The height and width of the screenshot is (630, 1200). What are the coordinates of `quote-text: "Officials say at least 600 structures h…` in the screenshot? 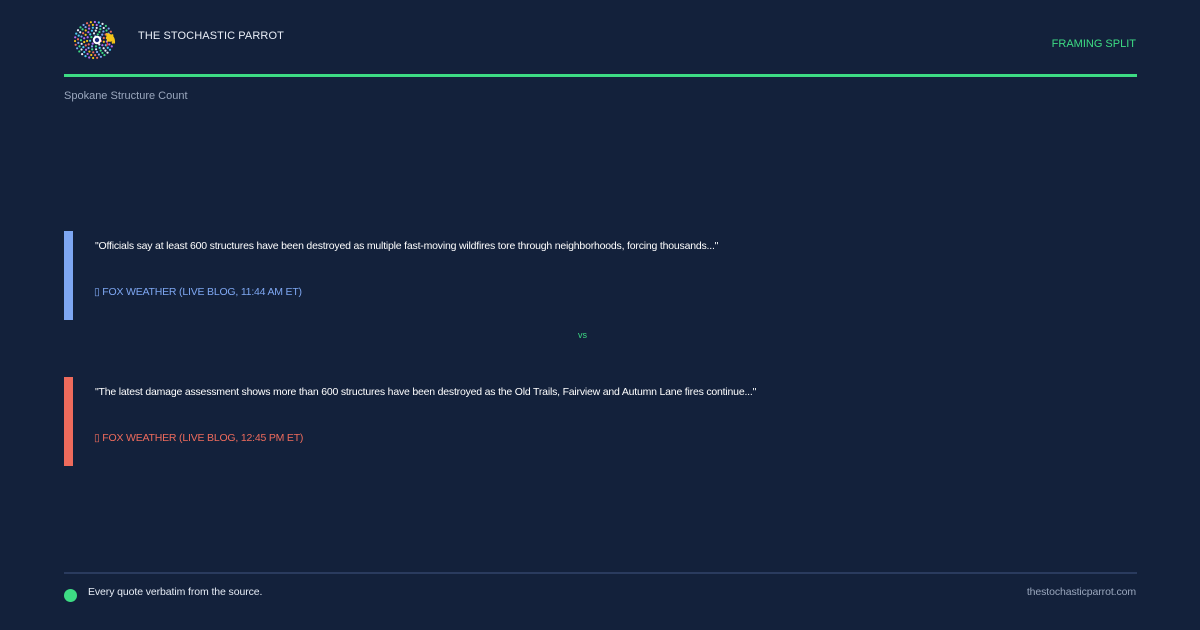 It's located at (407, 246).